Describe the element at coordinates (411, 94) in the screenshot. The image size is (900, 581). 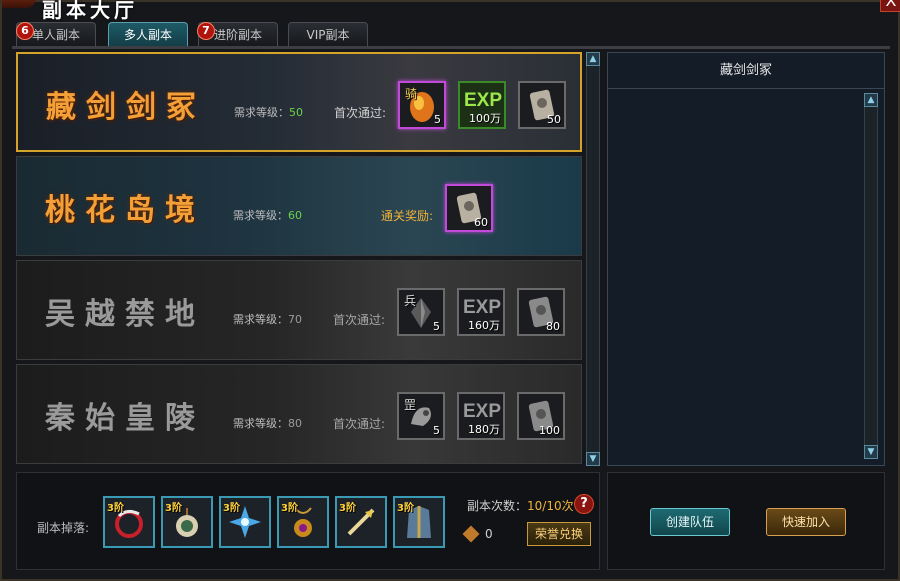
I see `item-tag: 骑` at that location.